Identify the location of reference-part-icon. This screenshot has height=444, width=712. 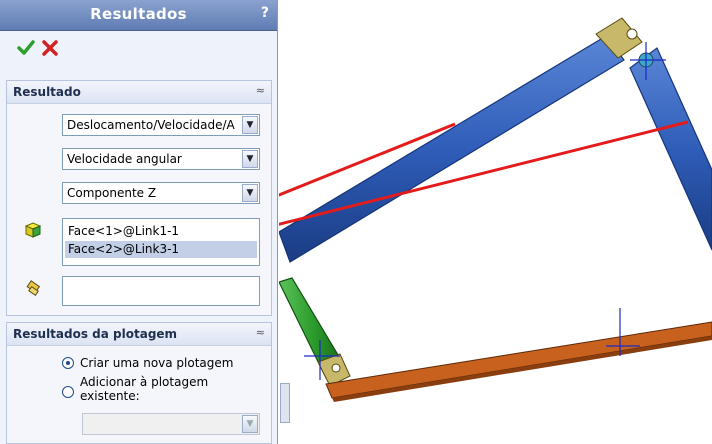
(33, 288).